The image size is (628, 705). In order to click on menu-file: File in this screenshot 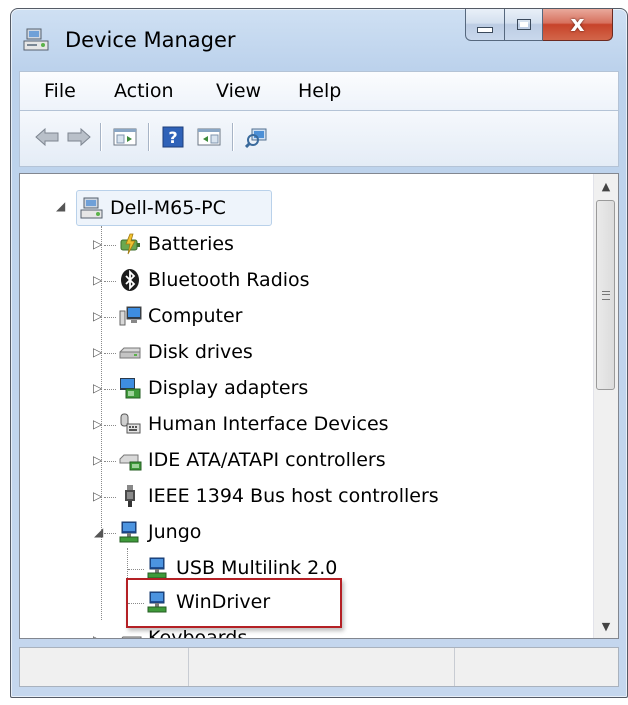, I will do `click(60, 91)`.